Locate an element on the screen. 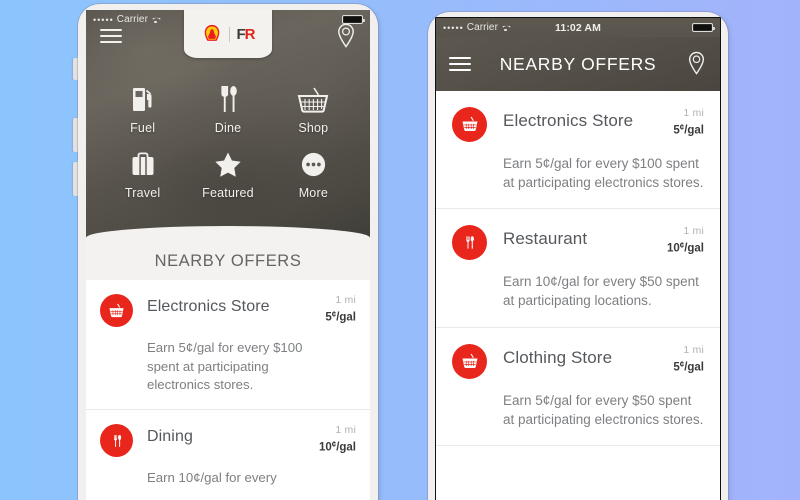  app-navigation-bar: NEARBY OFFERS is located at coordinates (578, 64).